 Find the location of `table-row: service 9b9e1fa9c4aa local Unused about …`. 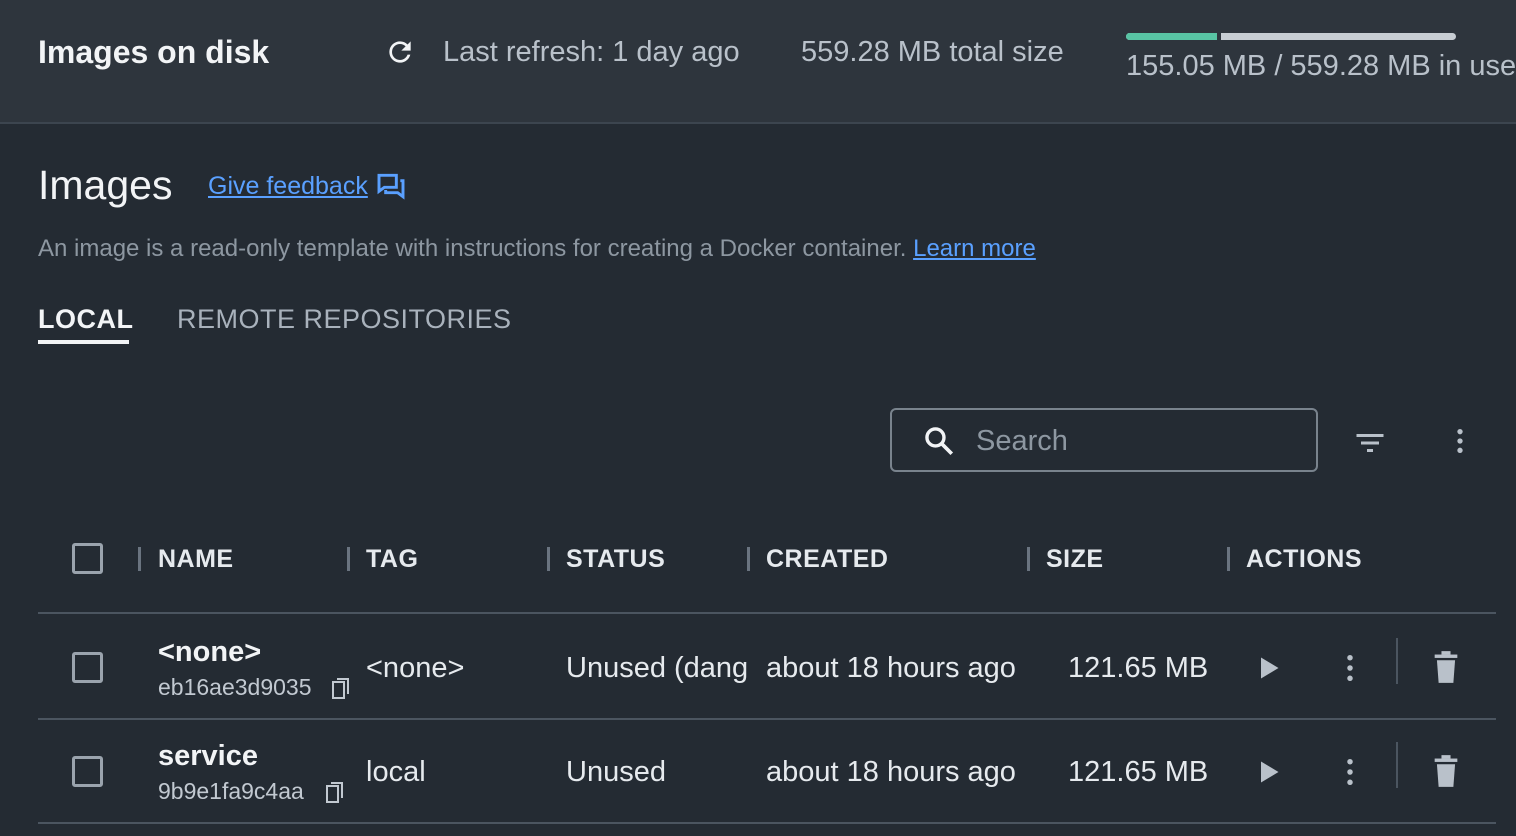

table-row: service 9b9e1fa9c4aa local Unused about … is located at coordinates (767, 772).